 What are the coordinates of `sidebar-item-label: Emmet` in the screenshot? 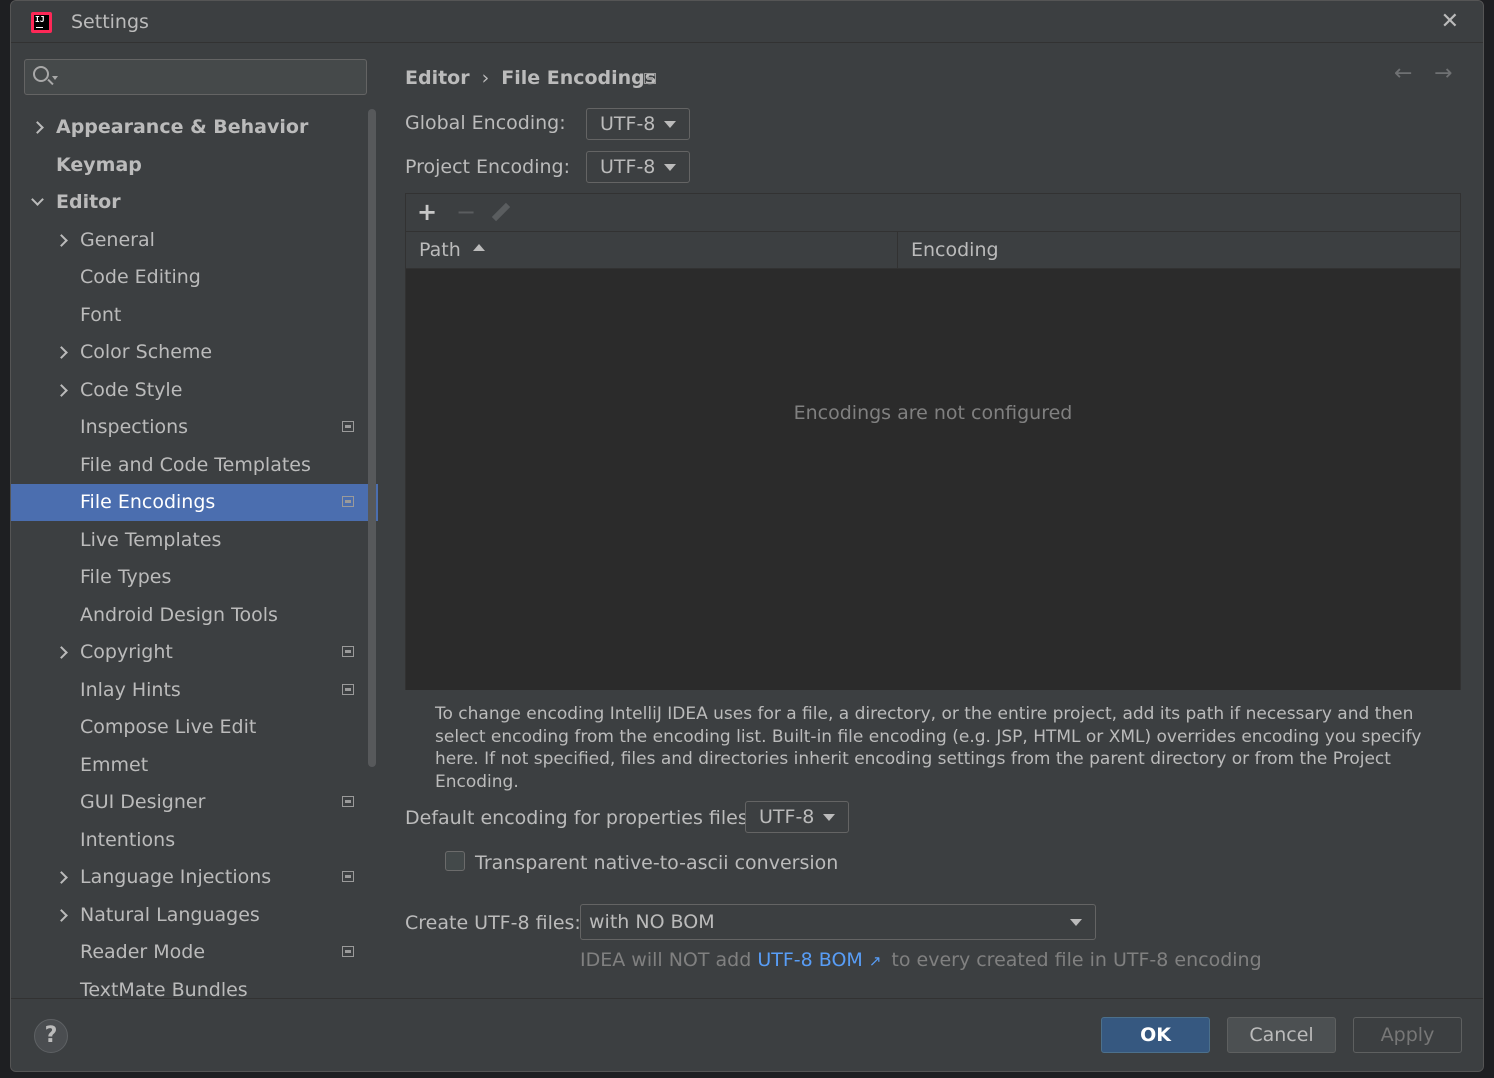 It's located at (114, 764).